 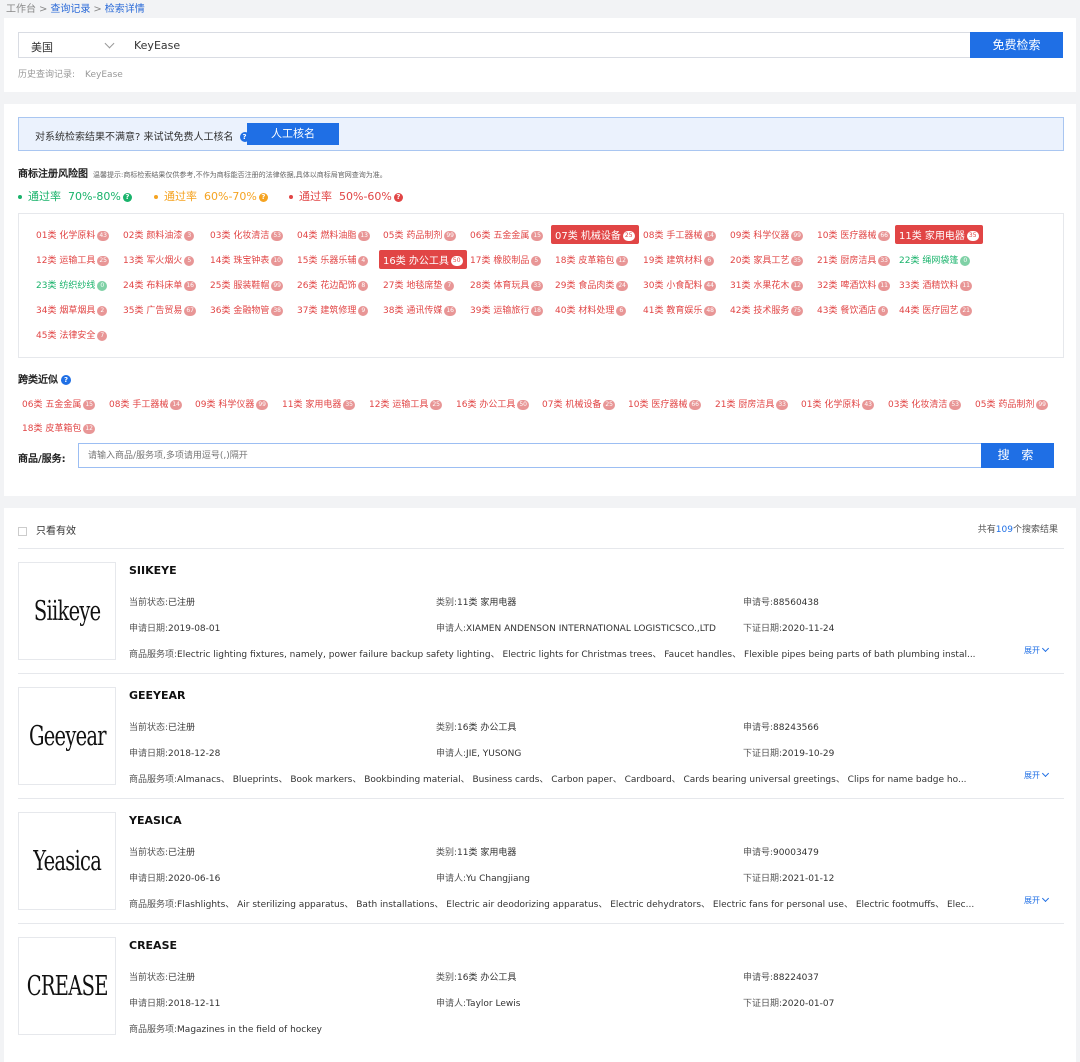 I want to click on cross-class-chip: 16类 办公工具 50, so click(x=492, y=403).